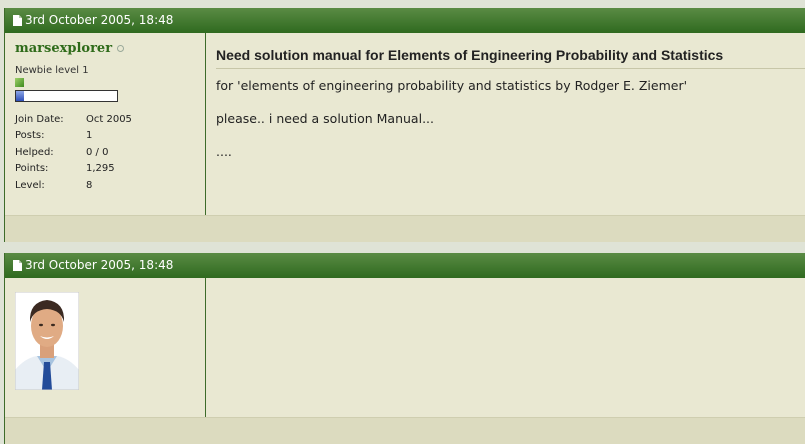  What do you see at coordinates (66, 96) in the screenshot?
I see `level-progress-bar` at bounding box center [66, 96].